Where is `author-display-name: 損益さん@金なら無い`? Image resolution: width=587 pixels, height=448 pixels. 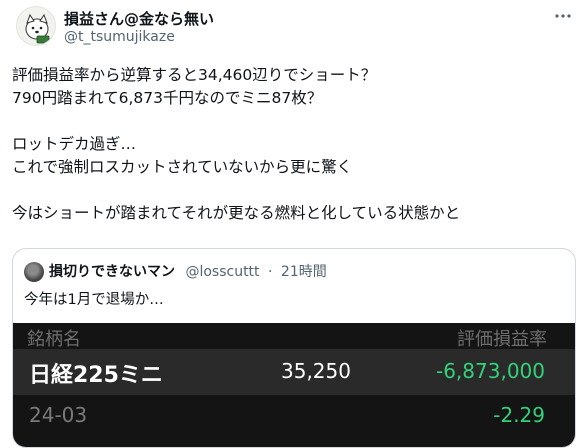 author-display-name: 損益さん@金なら無い is located at coordinates (139, 18).